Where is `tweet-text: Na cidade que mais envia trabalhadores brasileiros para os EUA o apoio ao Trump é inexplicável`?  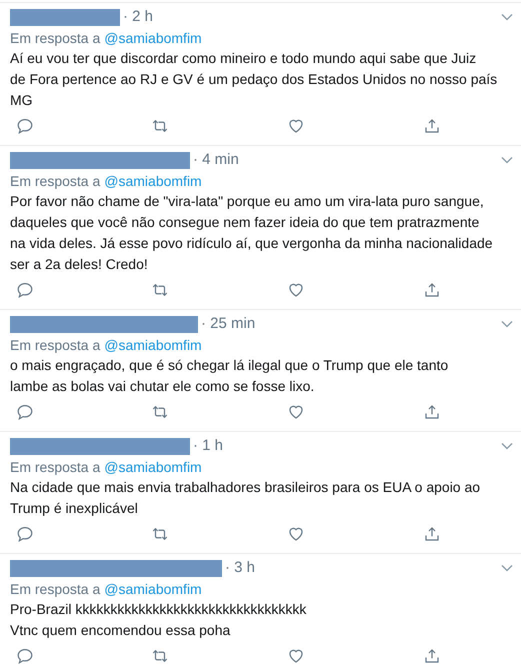 tweet-text: Na cidade que mais envia trabalhadores brasileiros para os EUA o apoio ao Trump é inexplicável is located at coordinates (246, 498).